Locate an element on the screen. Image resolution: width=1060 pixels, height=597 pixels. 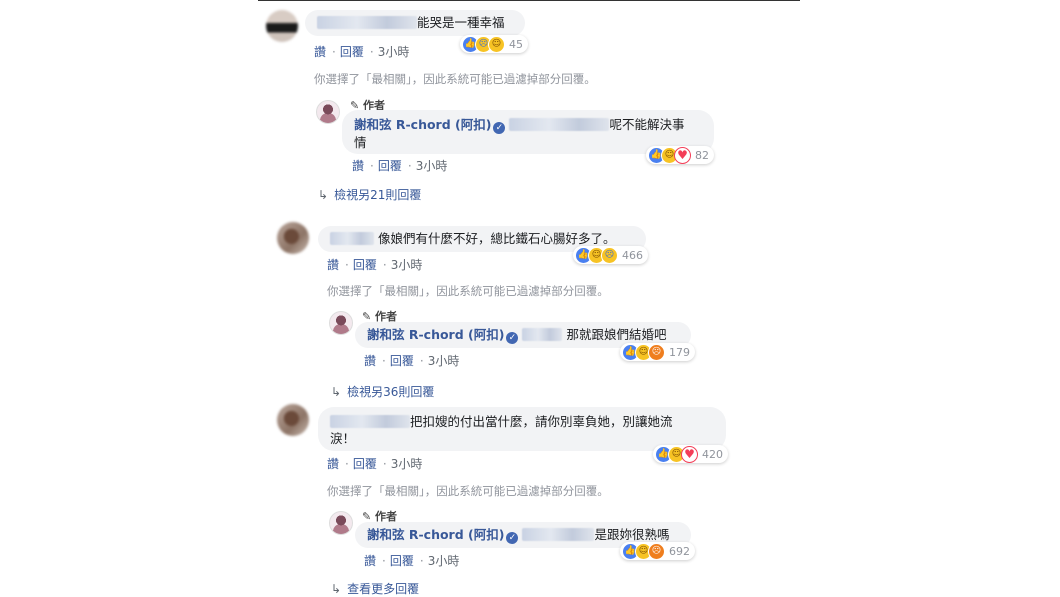
reaction-count: 466 is located at coordinates (632, 255).